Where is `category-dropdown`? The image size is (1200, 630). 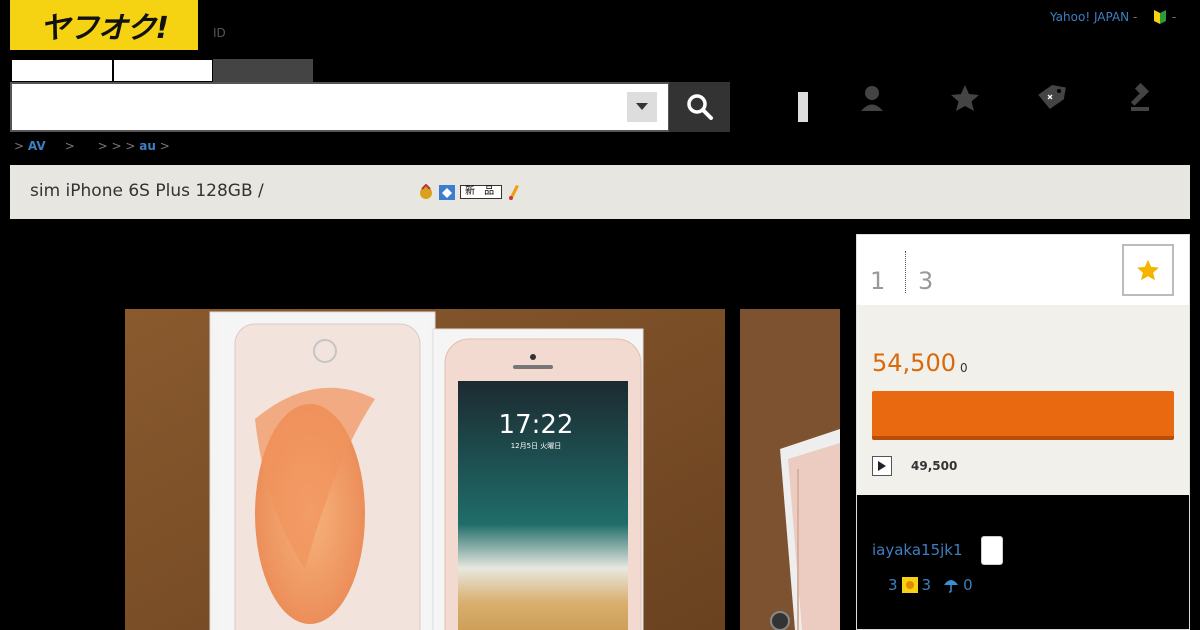
category-dropdown is located at coordinates (642, 107).